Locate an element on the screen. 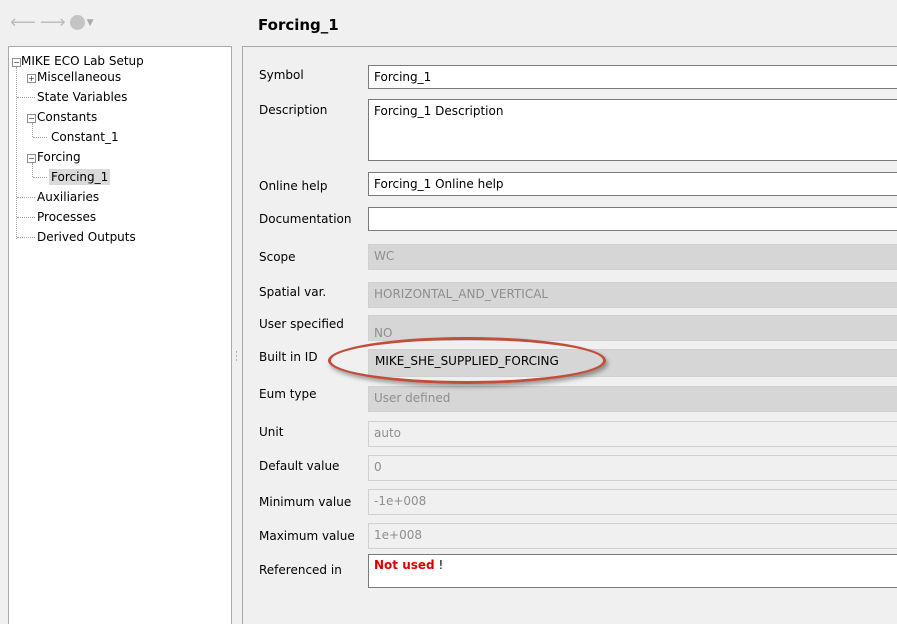  splitter-handle: · · · is located at coordinates (238, 335).